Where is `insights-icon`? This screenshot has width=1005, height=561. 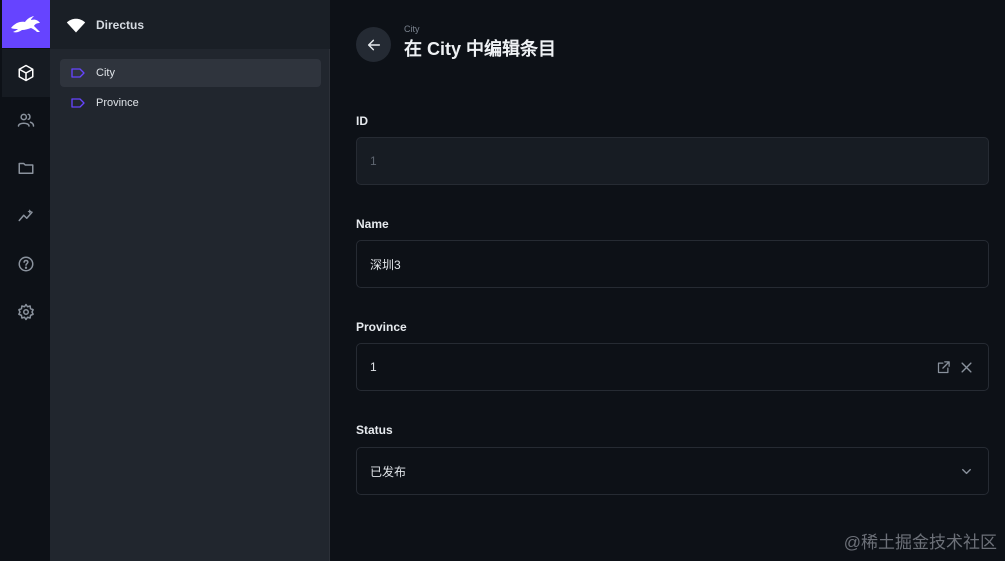 insights-icon is located at coordinates (25, 215).